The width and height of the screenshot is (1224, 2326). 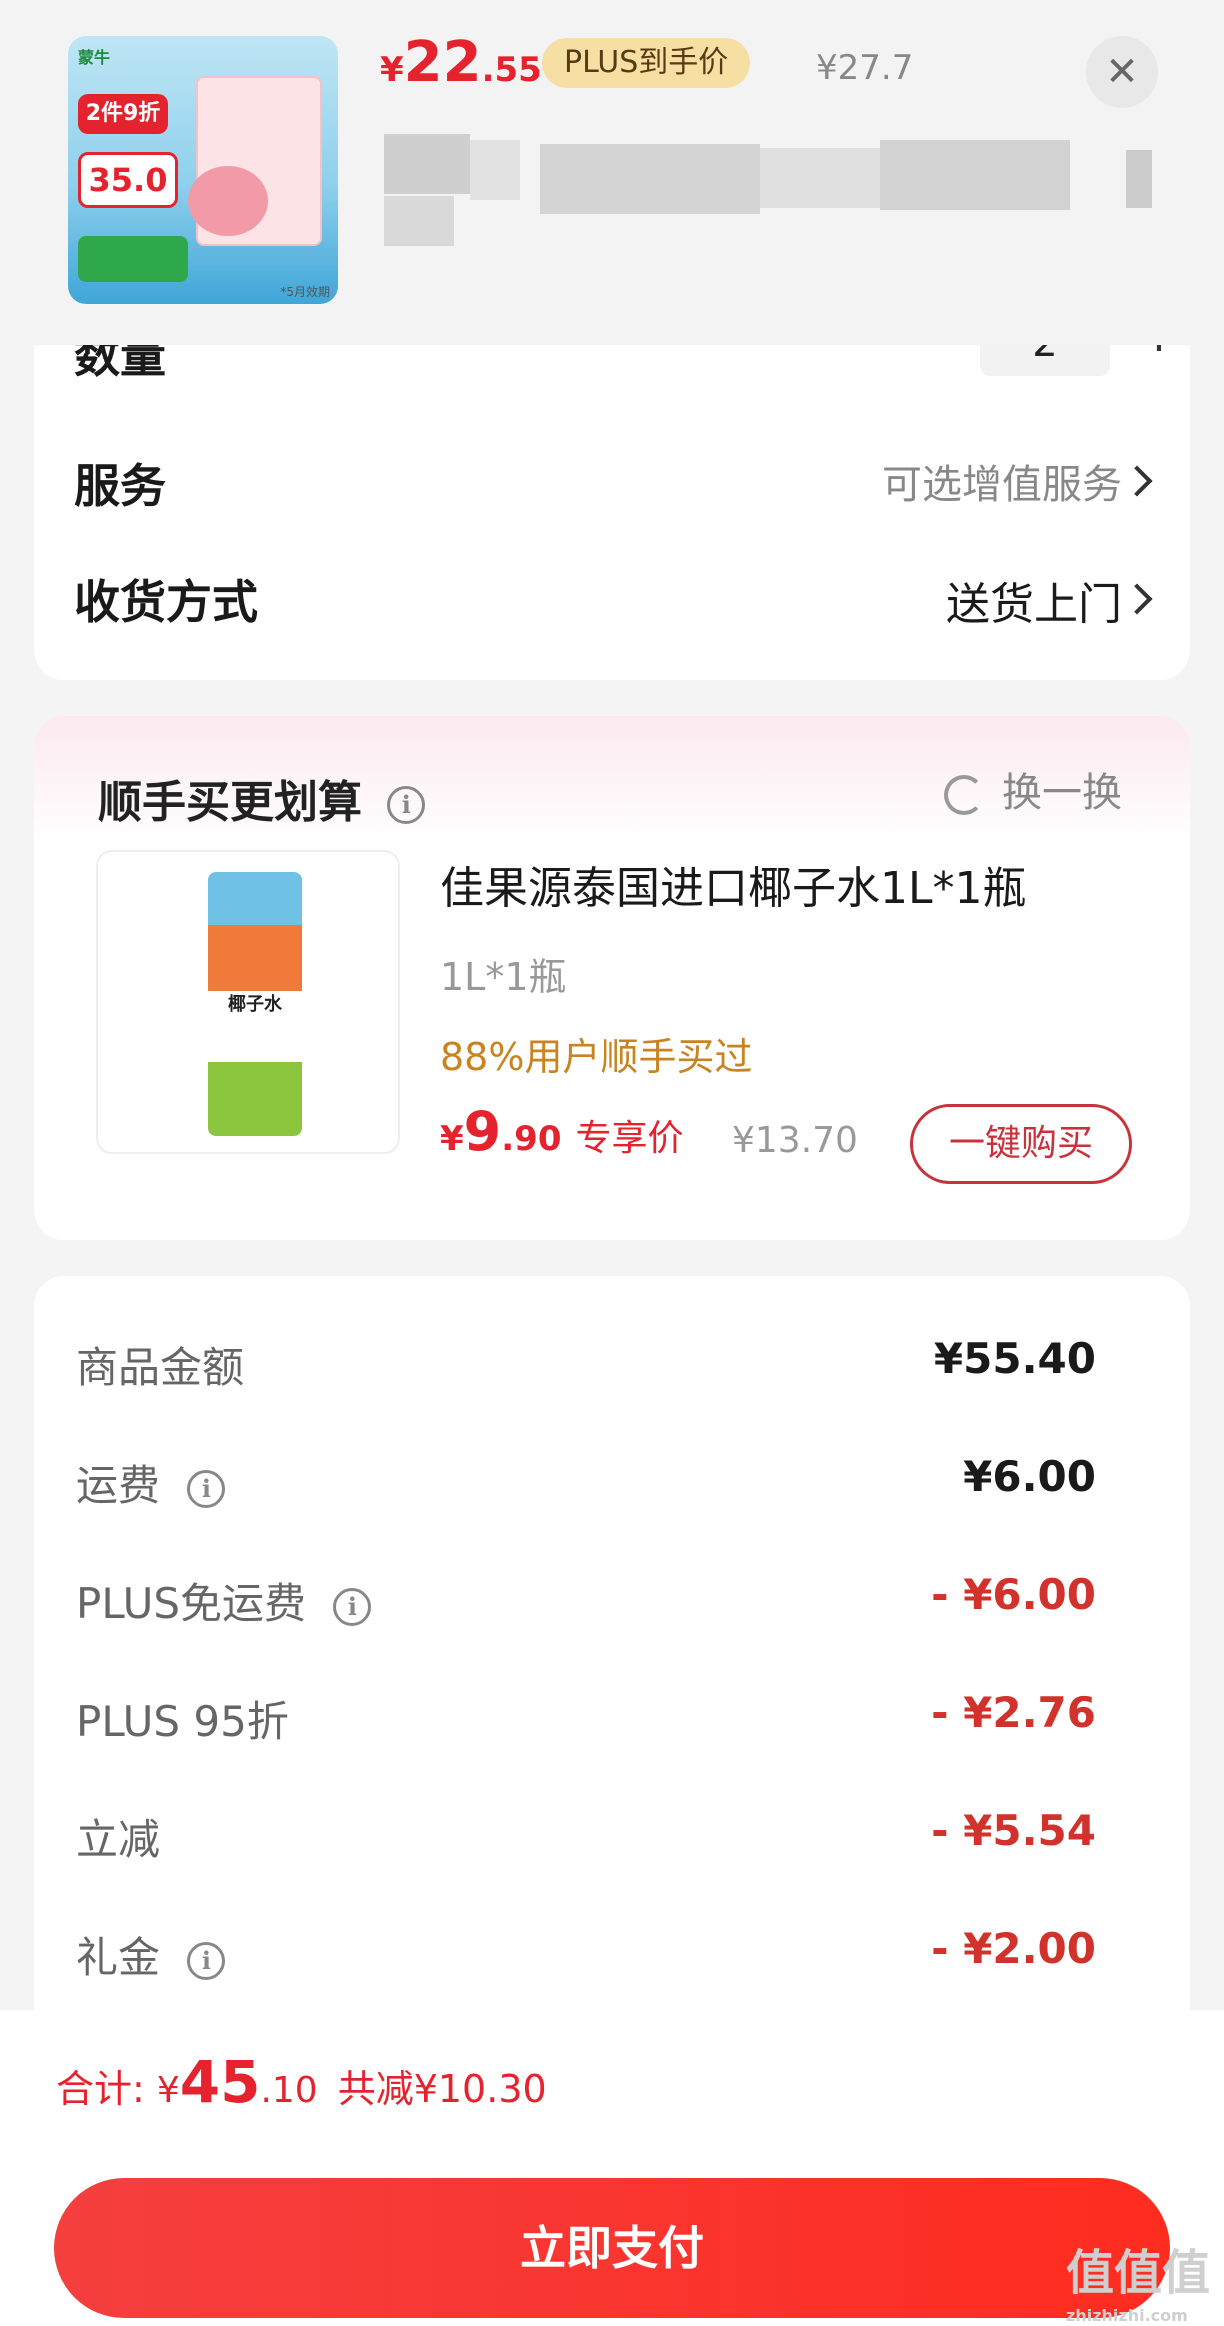 What do you see at coordinates (646, 63) in the screenshot?
I see `plus-price-tag: PLUS到手价` at bounding box center [646, 63].